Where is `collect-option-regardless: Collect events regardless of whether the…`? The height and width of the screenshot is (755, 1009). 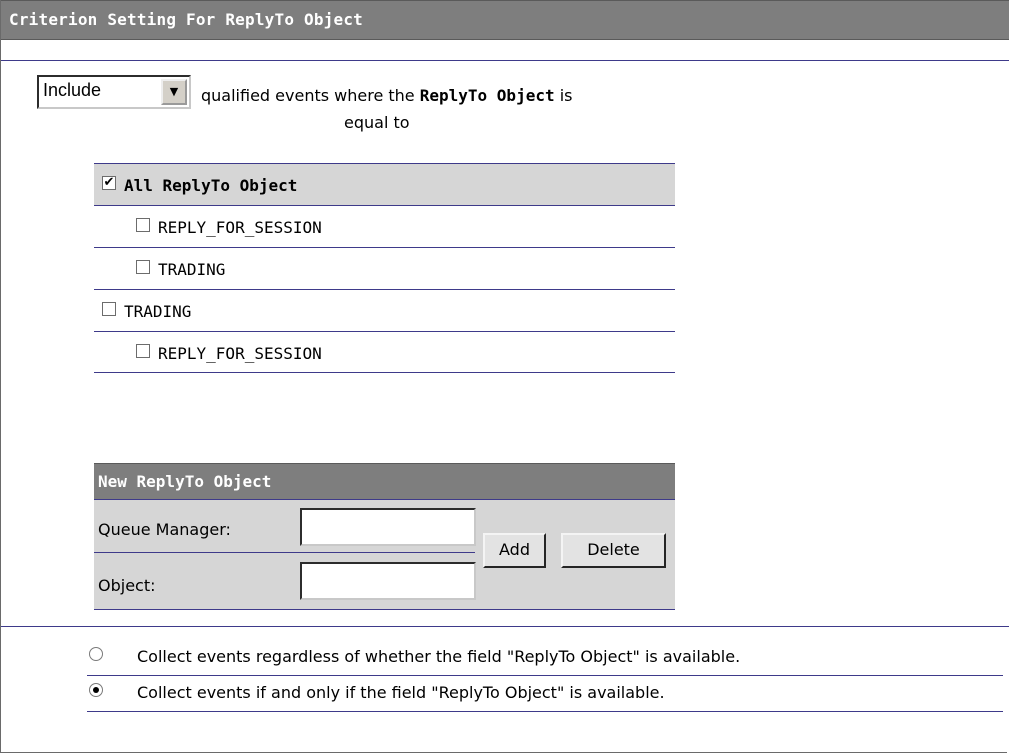 collect-option-regardless: Collect events regardless of whether the… is located at coordinates (545, 656).